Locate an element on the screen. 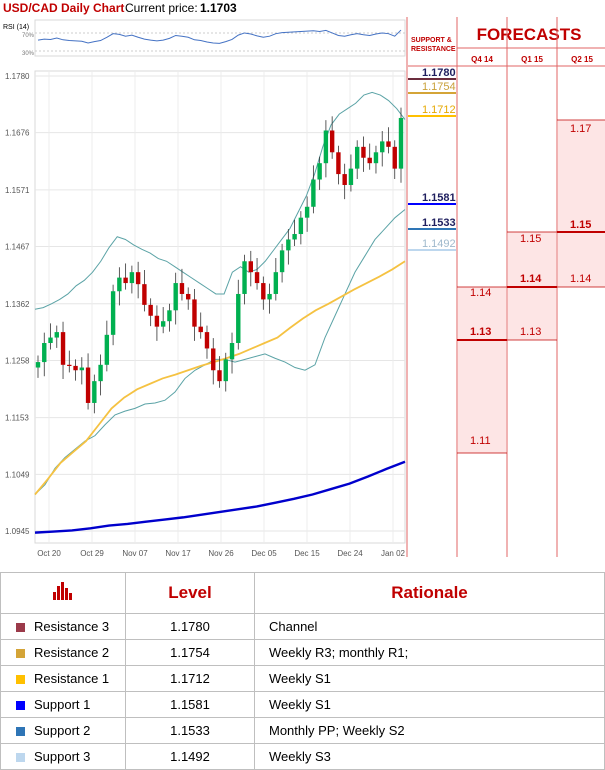  row-rationale: Weekly S1 is located at coordinates (429, 704).